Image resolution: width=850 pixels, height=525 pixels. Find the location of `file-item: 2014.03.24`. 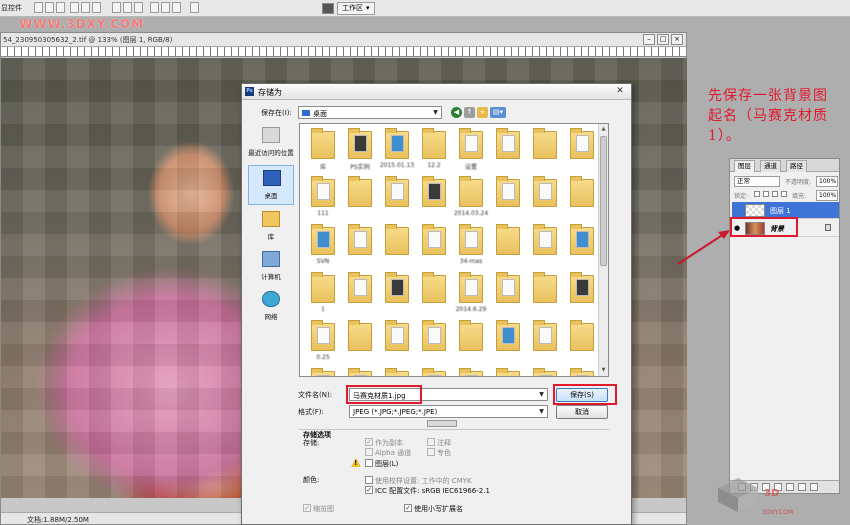

file-item: 2014.03.24 is located at coordinates (471, 201).